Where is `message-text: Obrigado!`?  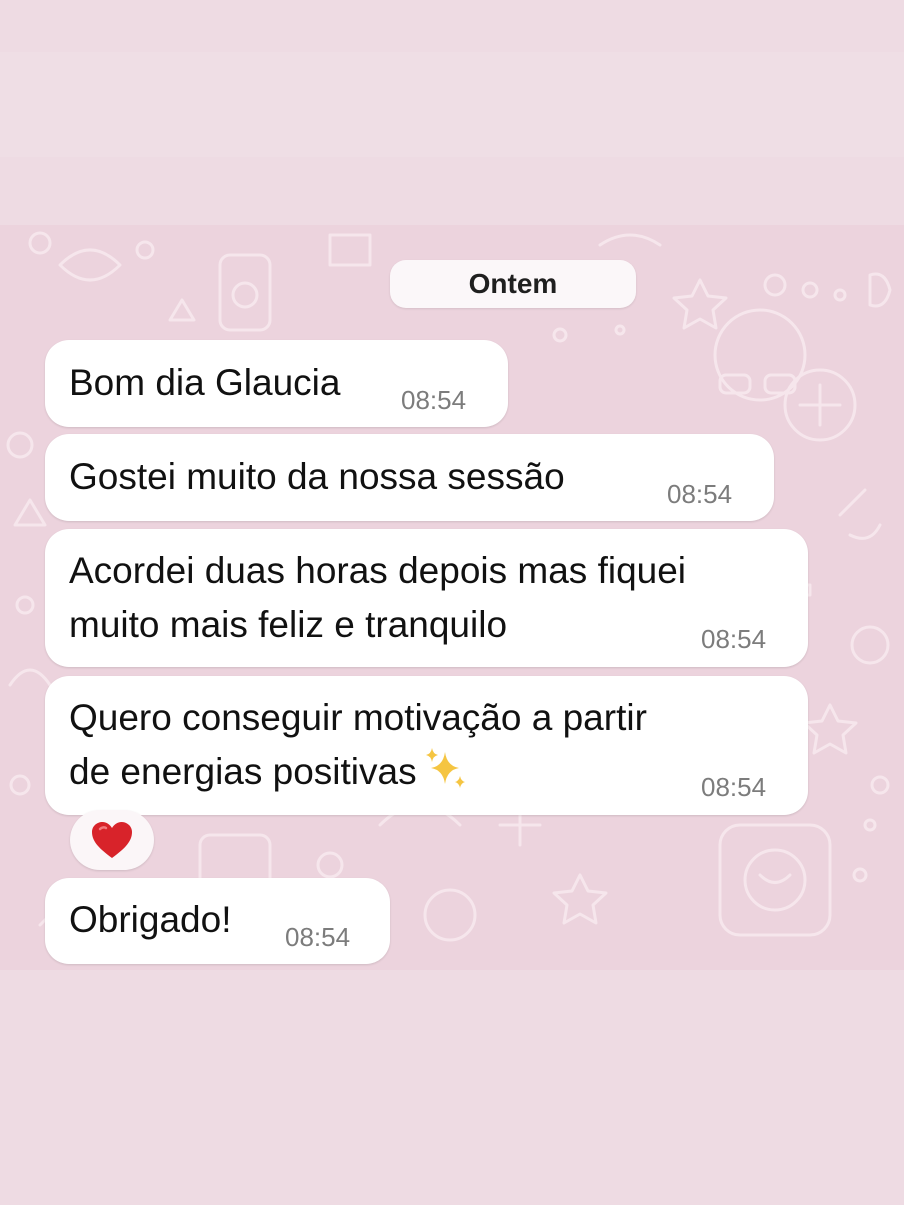
message-text: Obrigado! is located at coordinates (150, 919).